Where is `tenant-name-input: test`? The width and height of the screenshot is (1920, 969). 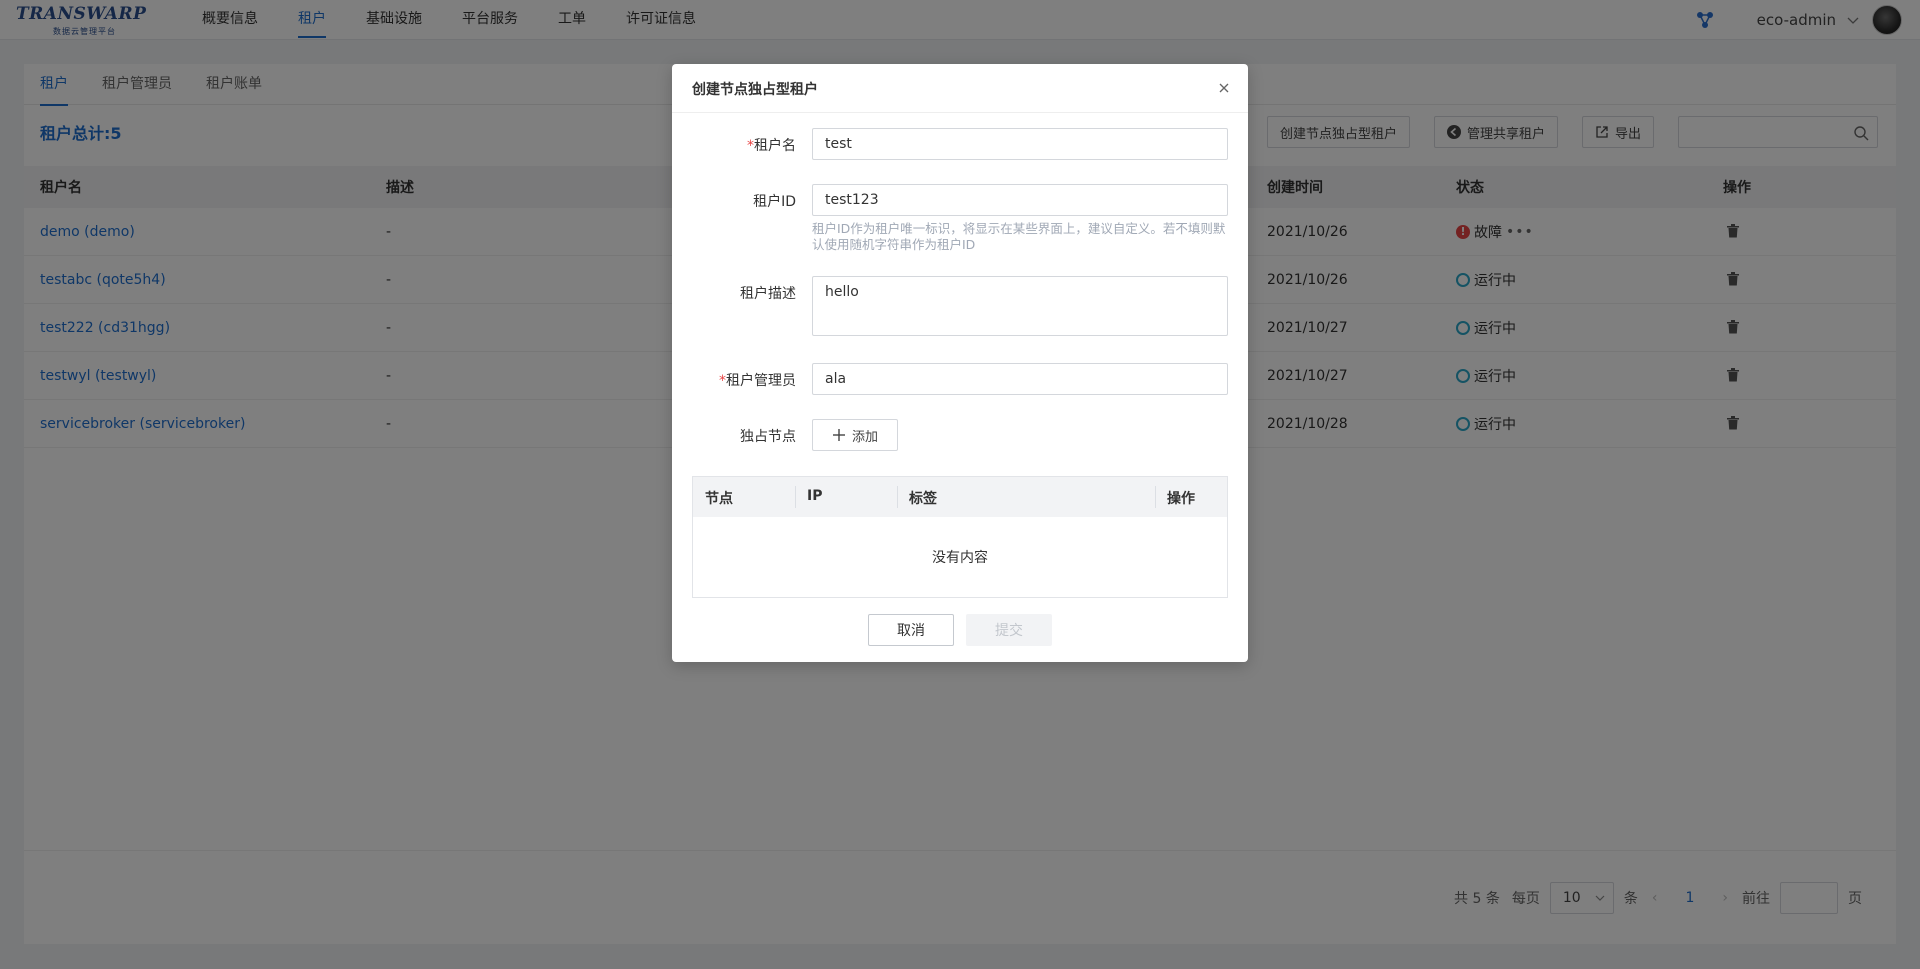 tenant-name-input: test is located at coordinates (1020, 144).